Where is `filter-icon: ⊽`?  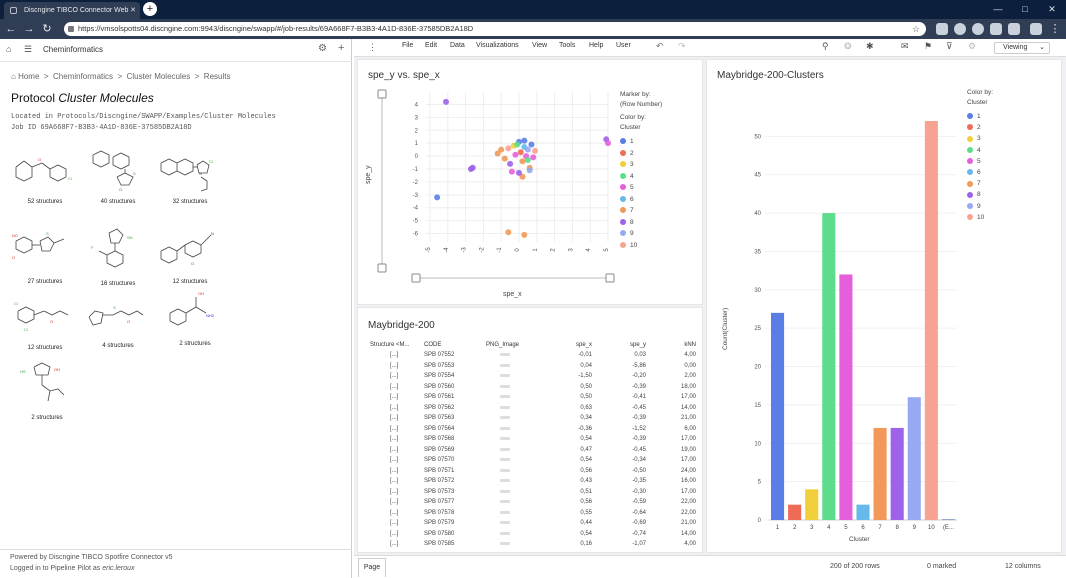 filter-icon: ⊽ is located at coordinates (949, 46).